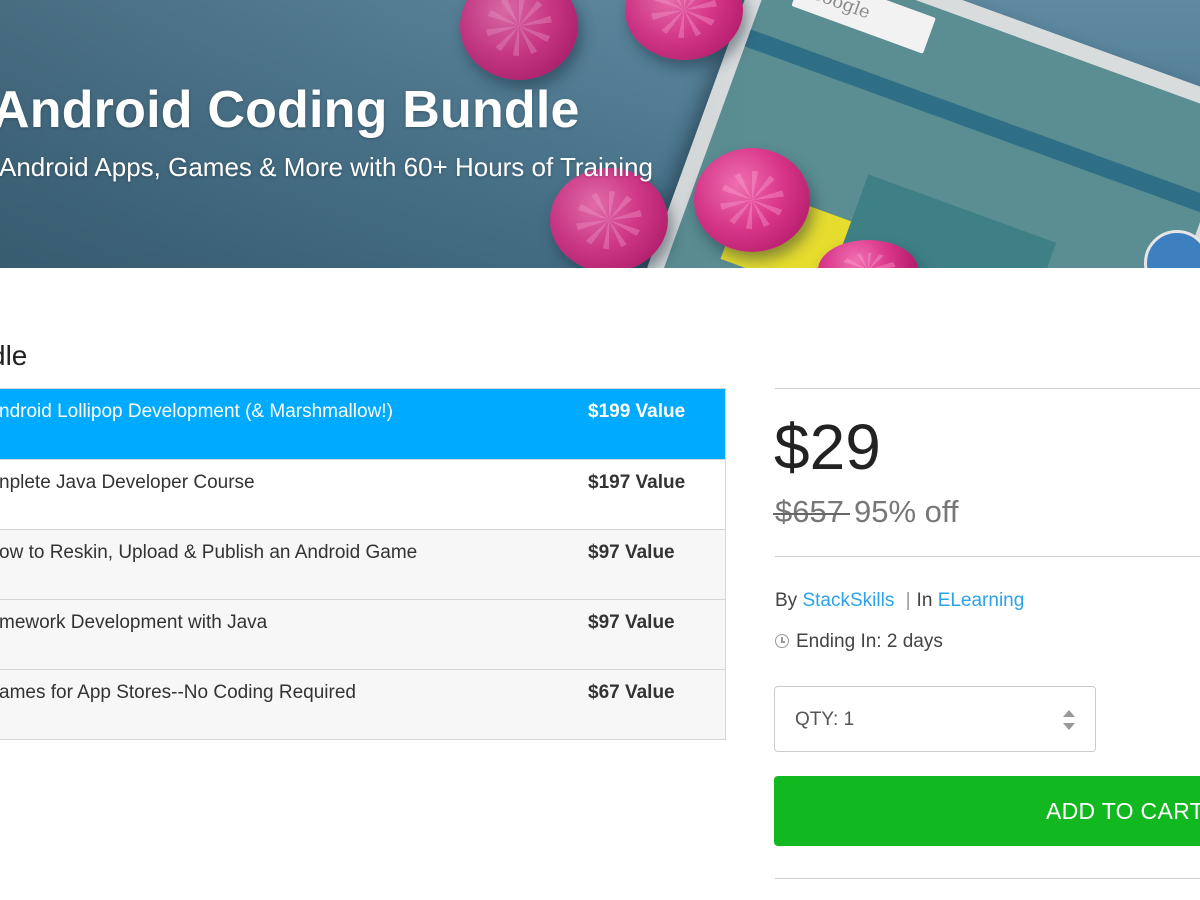 This screenshot has height=900, width=1200. I want to click on category-link: ELearning, so click(981, 600).